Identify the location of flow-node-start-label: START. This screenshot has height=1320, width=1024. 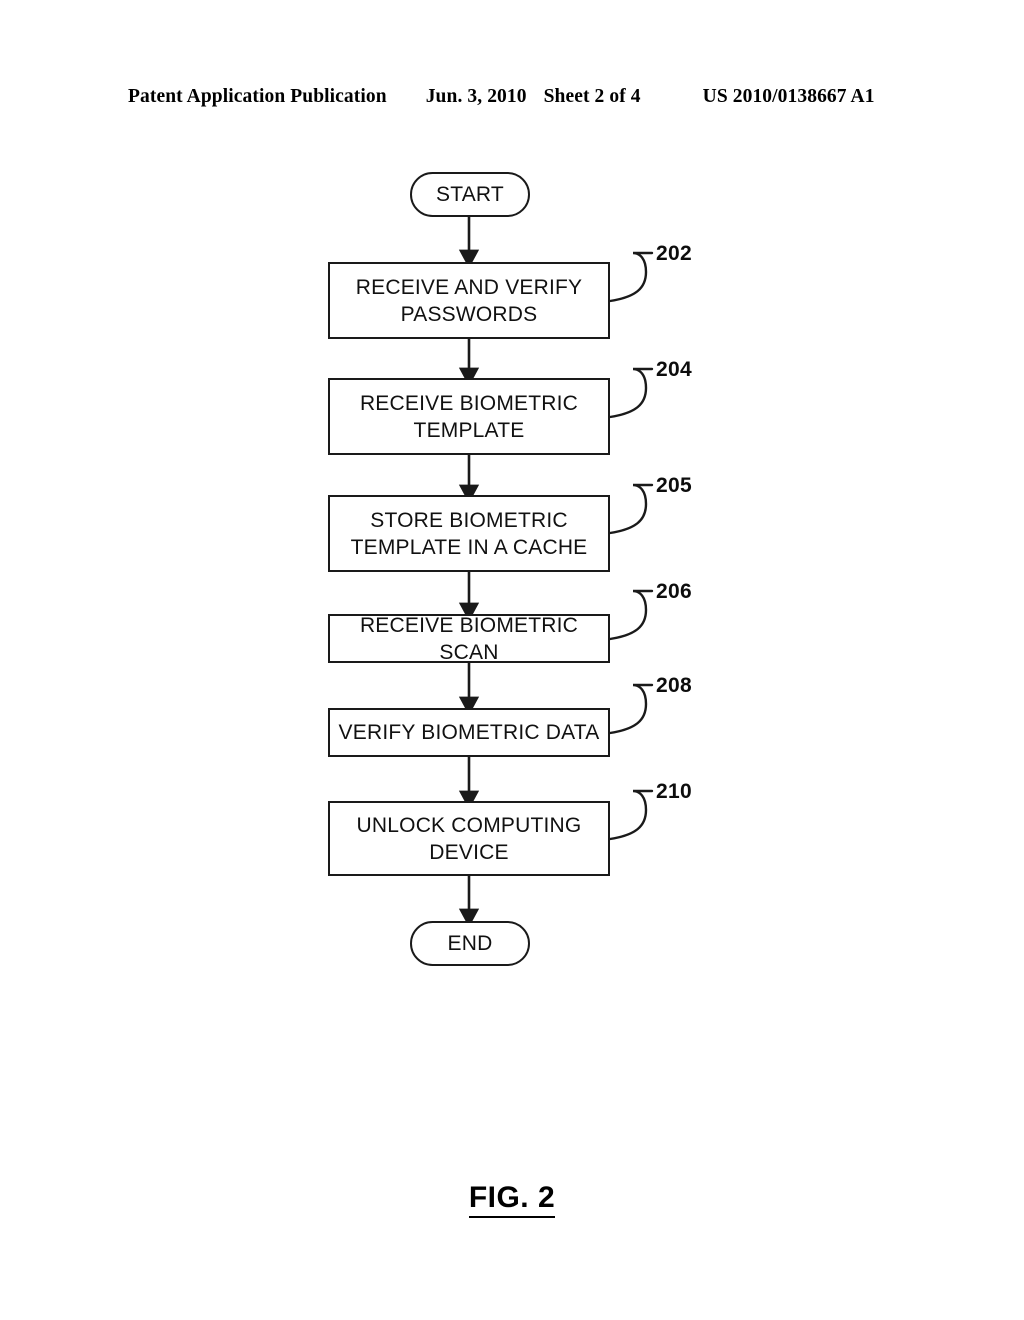
(470, 194).